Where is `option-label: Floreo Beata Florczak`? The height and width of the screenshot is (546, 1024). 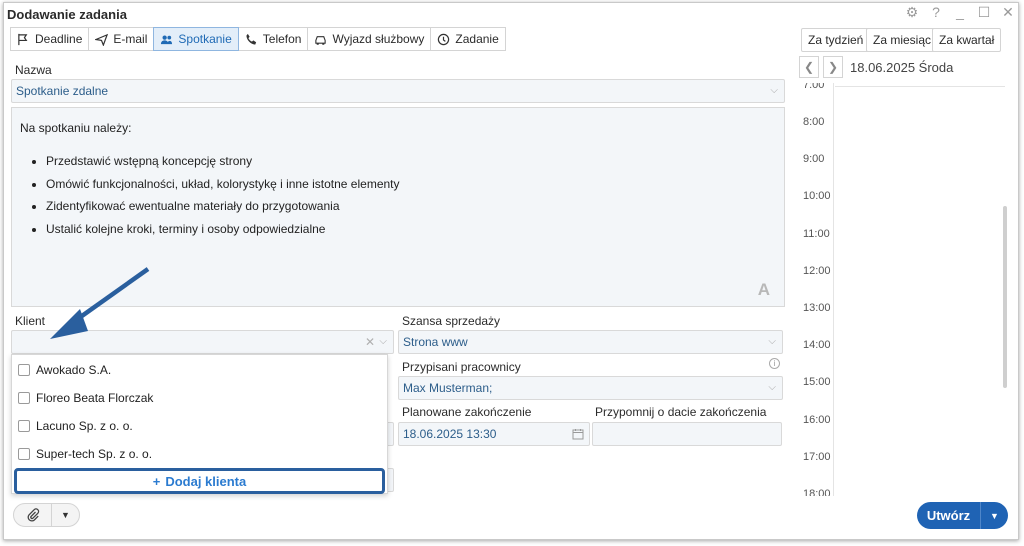 option-label: Floreo Beata Florczak is located at coordinates (95, 398).